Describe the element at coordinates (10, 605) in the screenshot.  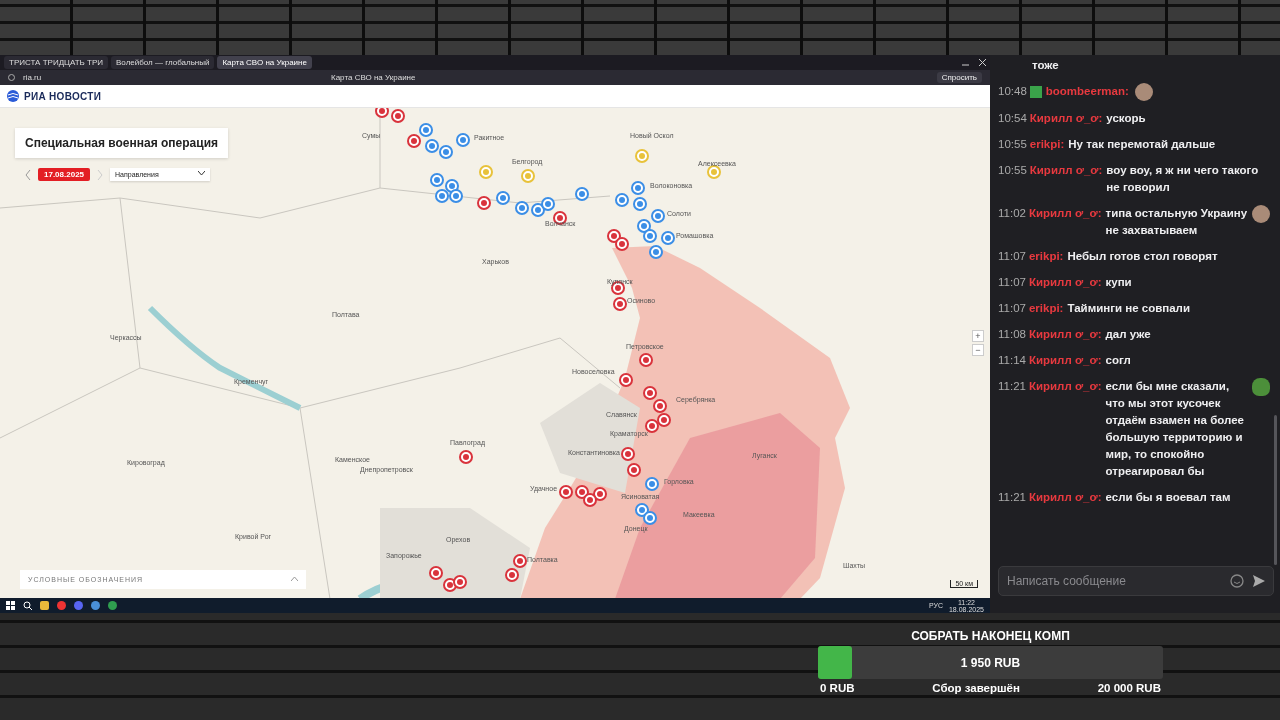
I see `windows-start-icon` at that location.